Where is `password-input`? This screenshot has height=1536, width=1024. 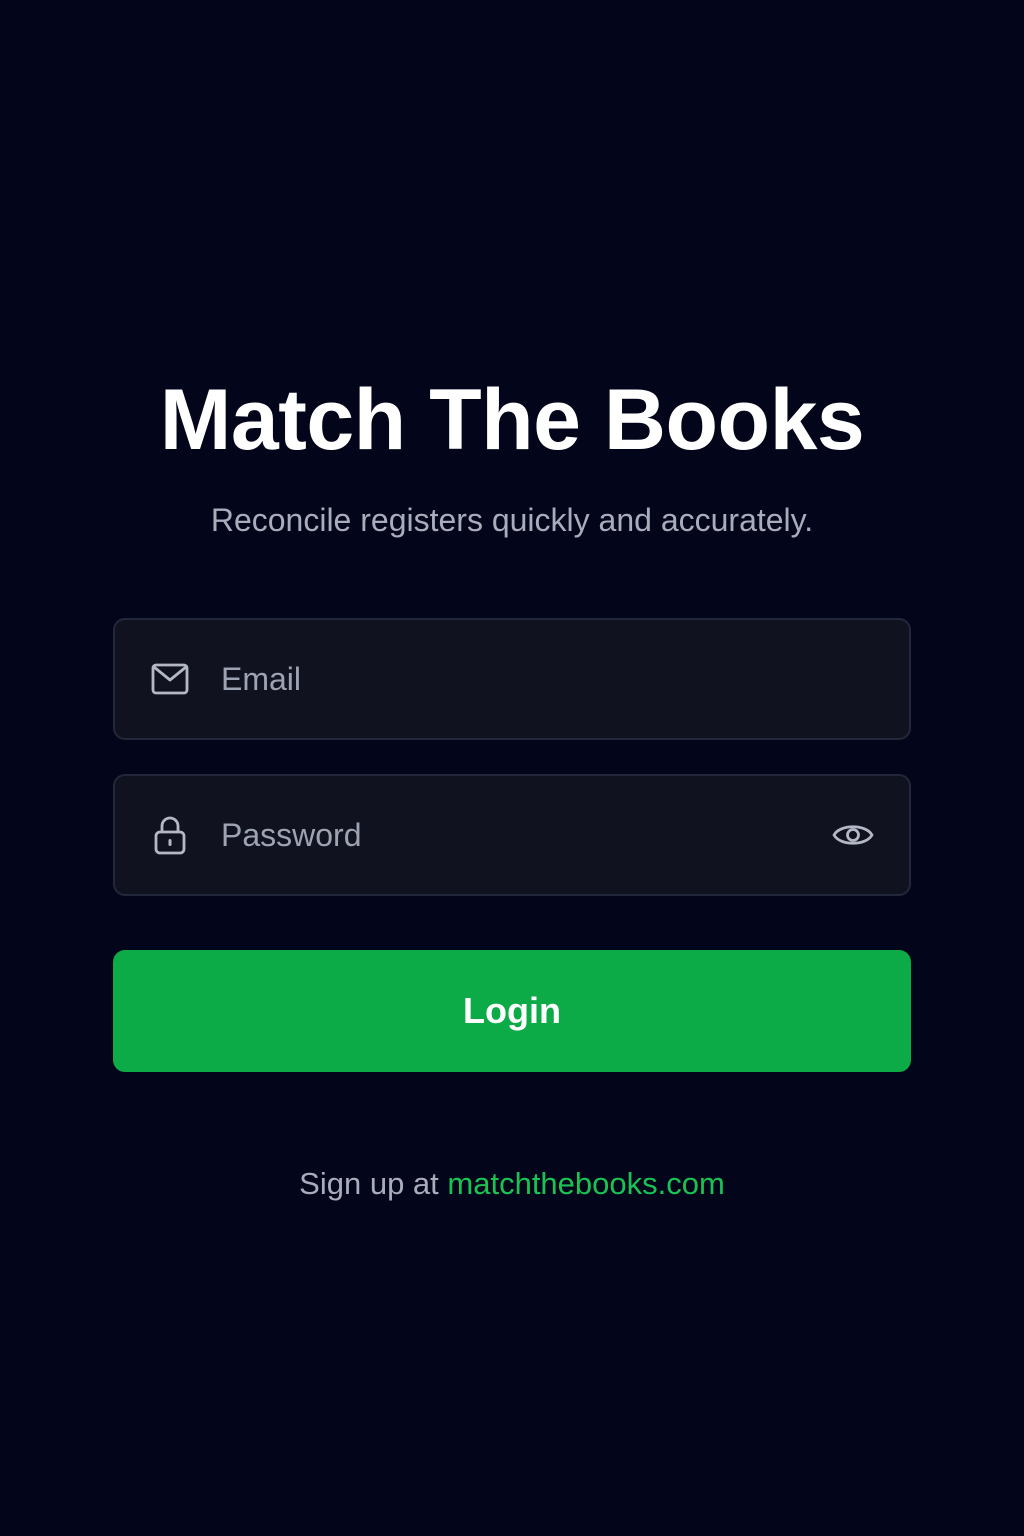 password-input is located at coordinates (521, 835).